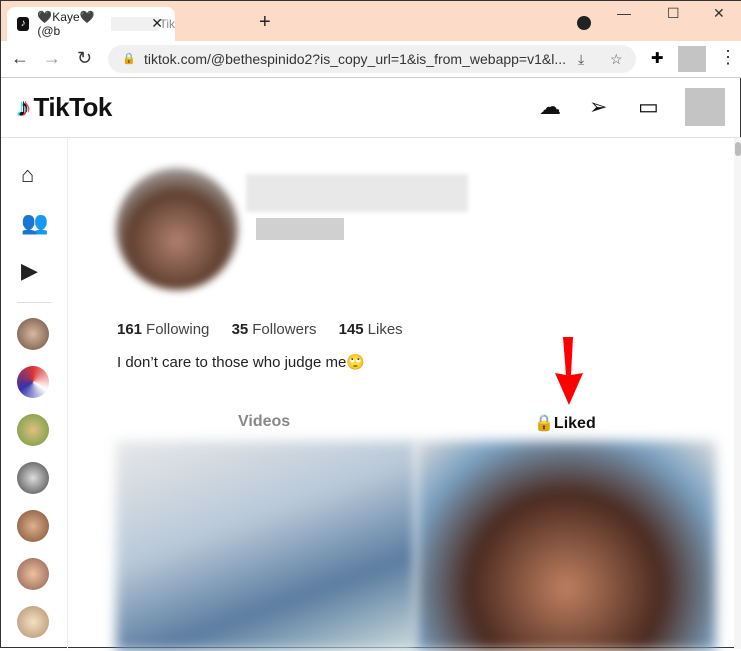 This screenshot has width=741, height=651. What do you see at coordinates (737, 393) in the screenshot?
I see `scrollbar` at bounding box center [737, 393].